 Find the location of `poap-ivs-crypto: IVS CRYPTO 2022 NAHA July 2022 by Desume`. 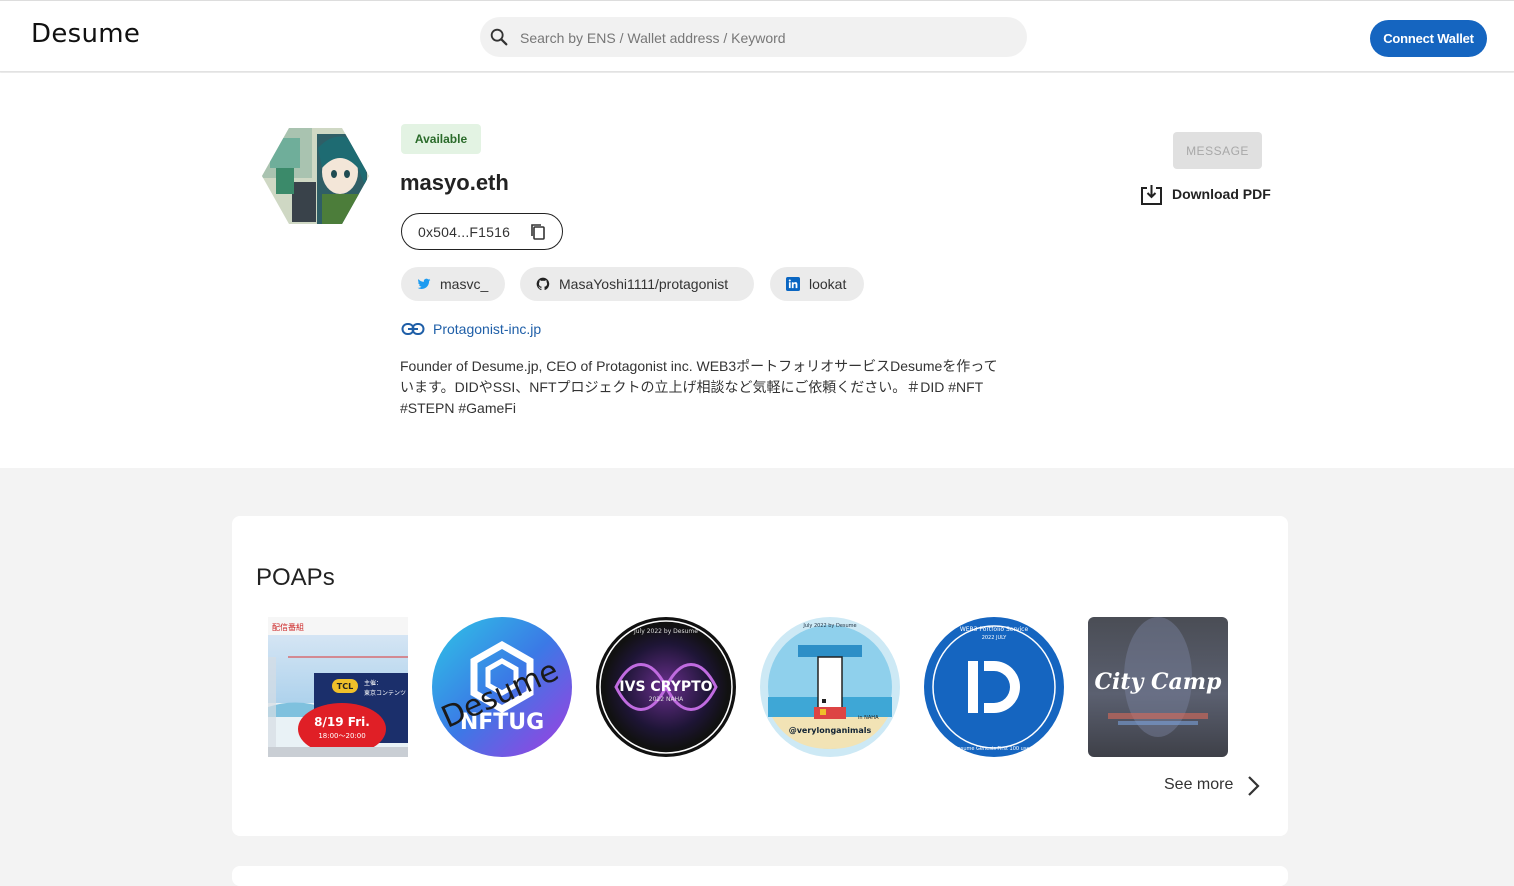

poap-ivs-crypto: IVS CRYPTO 2022 NAHA July 2022 by Desume is located at coordinates (666, 687).